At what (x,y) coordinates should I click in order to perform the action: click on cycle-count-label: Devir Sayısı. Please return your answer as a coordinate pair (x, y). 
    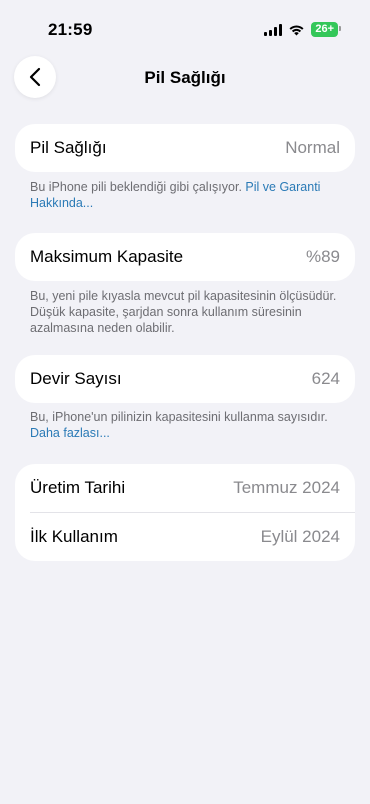
    Looking at the image, I should click on (76, 378).